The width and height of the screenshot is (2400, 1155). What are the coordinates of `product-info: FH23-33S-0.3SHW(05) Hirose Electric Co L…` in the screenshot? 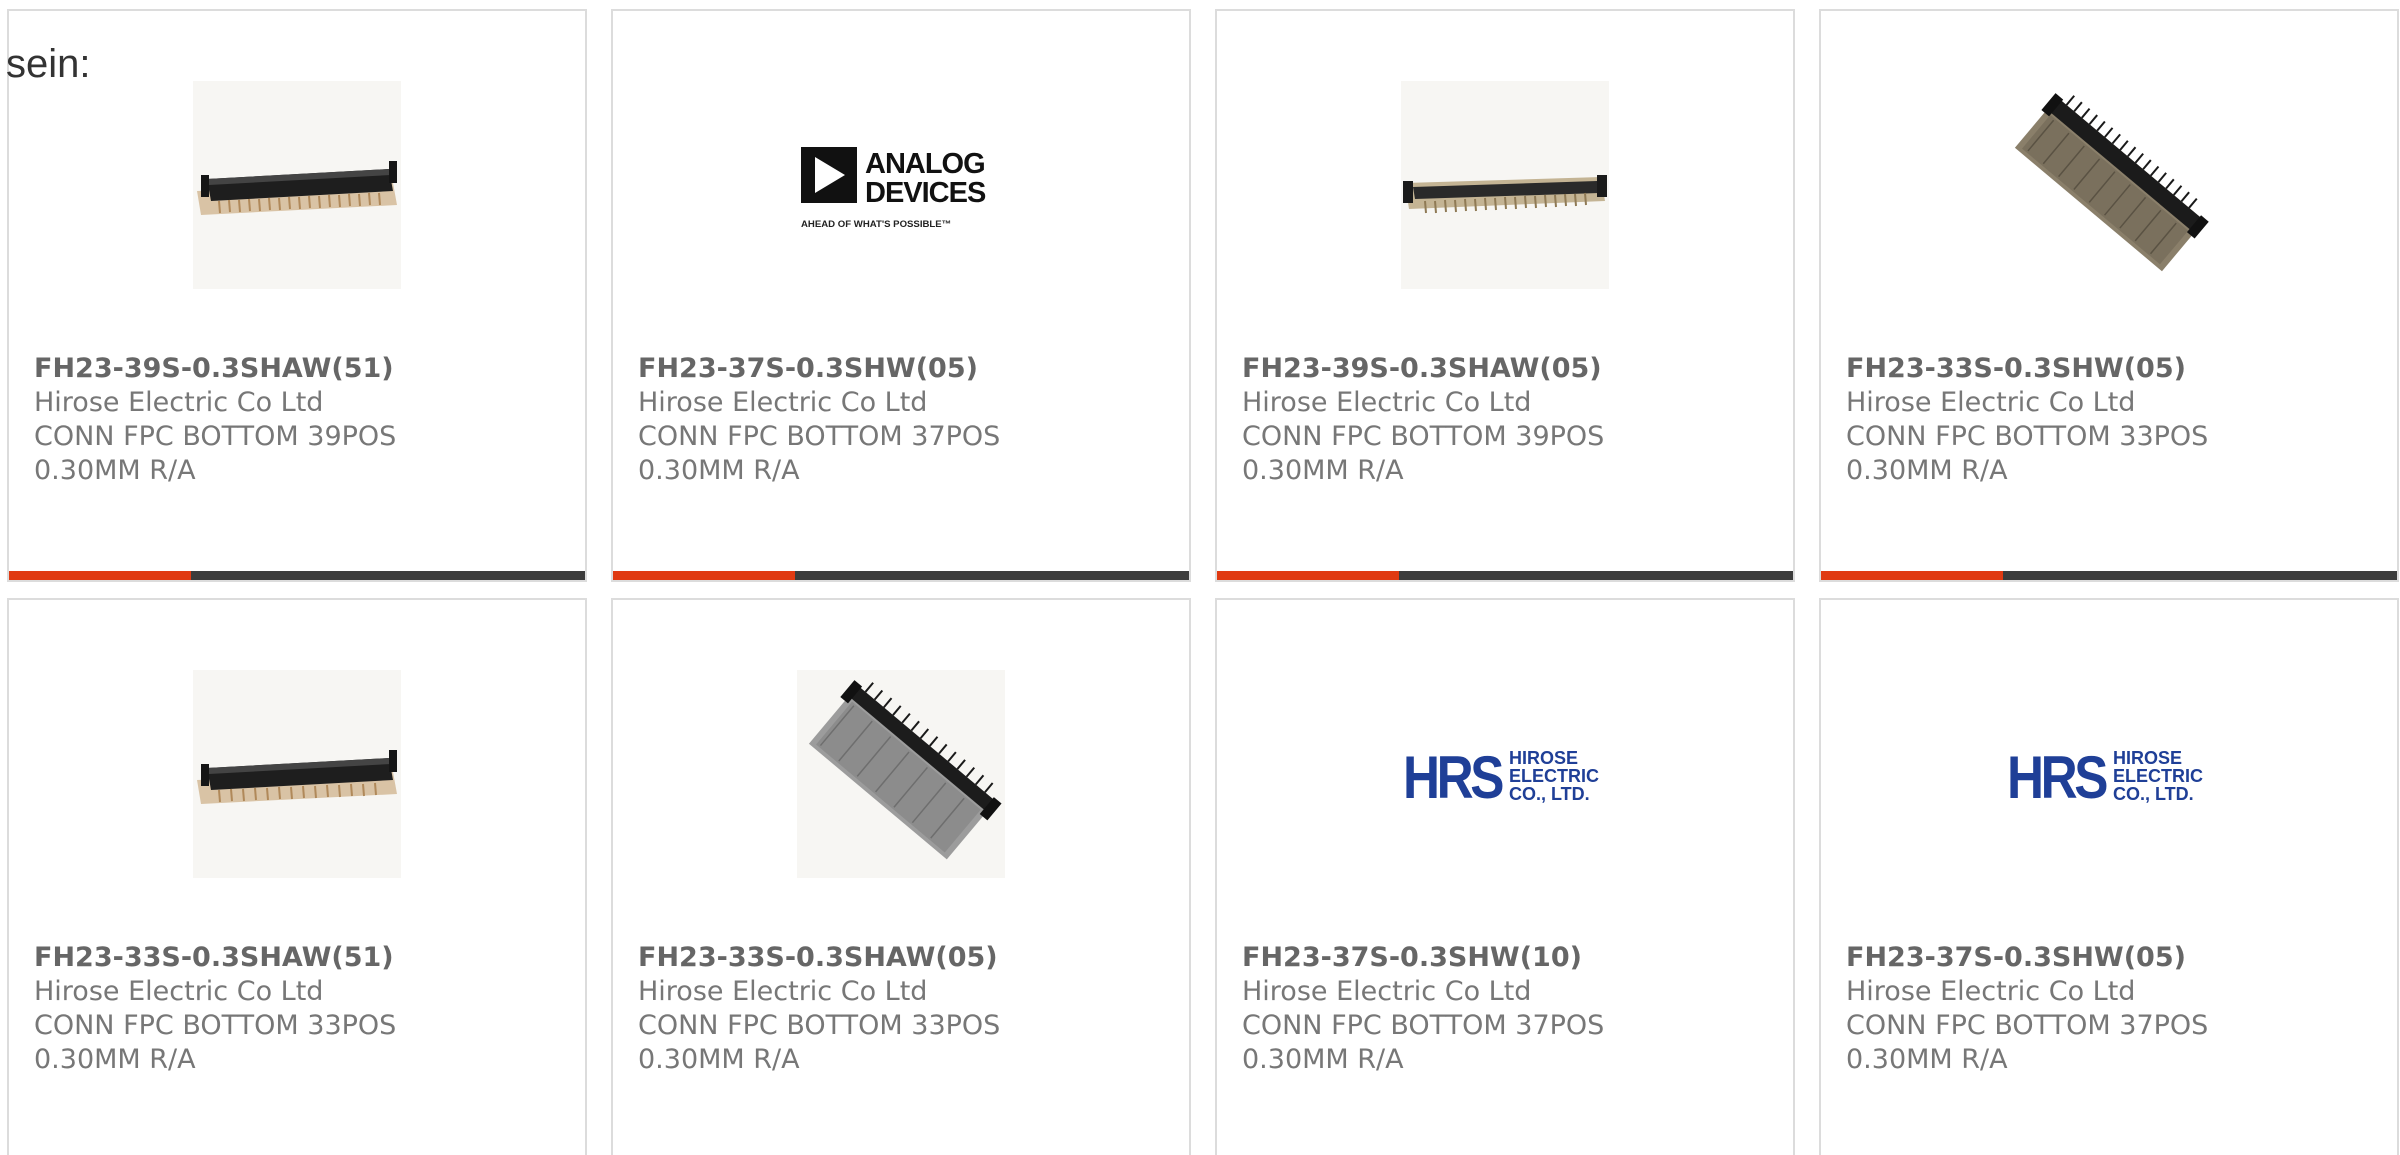 It's located at (2111, 420).